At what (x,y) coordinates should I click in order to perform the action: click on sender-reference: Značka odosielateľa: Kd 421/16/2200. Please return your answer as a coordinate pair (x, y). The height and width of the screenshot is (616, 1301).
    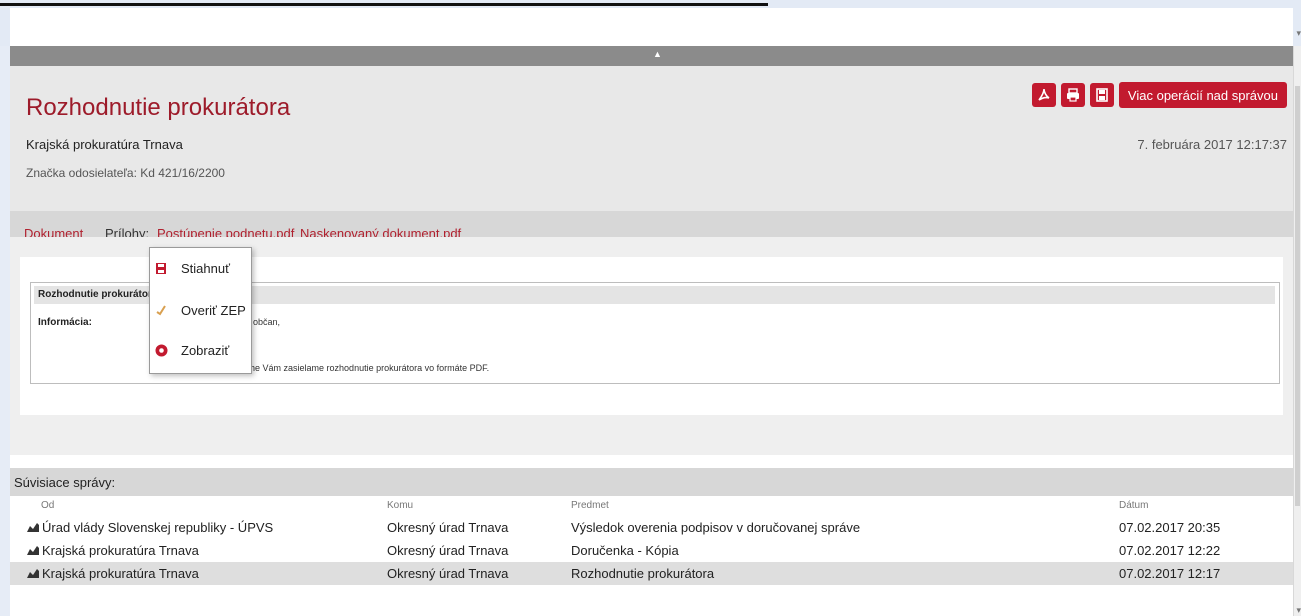
    Looking at the image, I should click on (125, 173).